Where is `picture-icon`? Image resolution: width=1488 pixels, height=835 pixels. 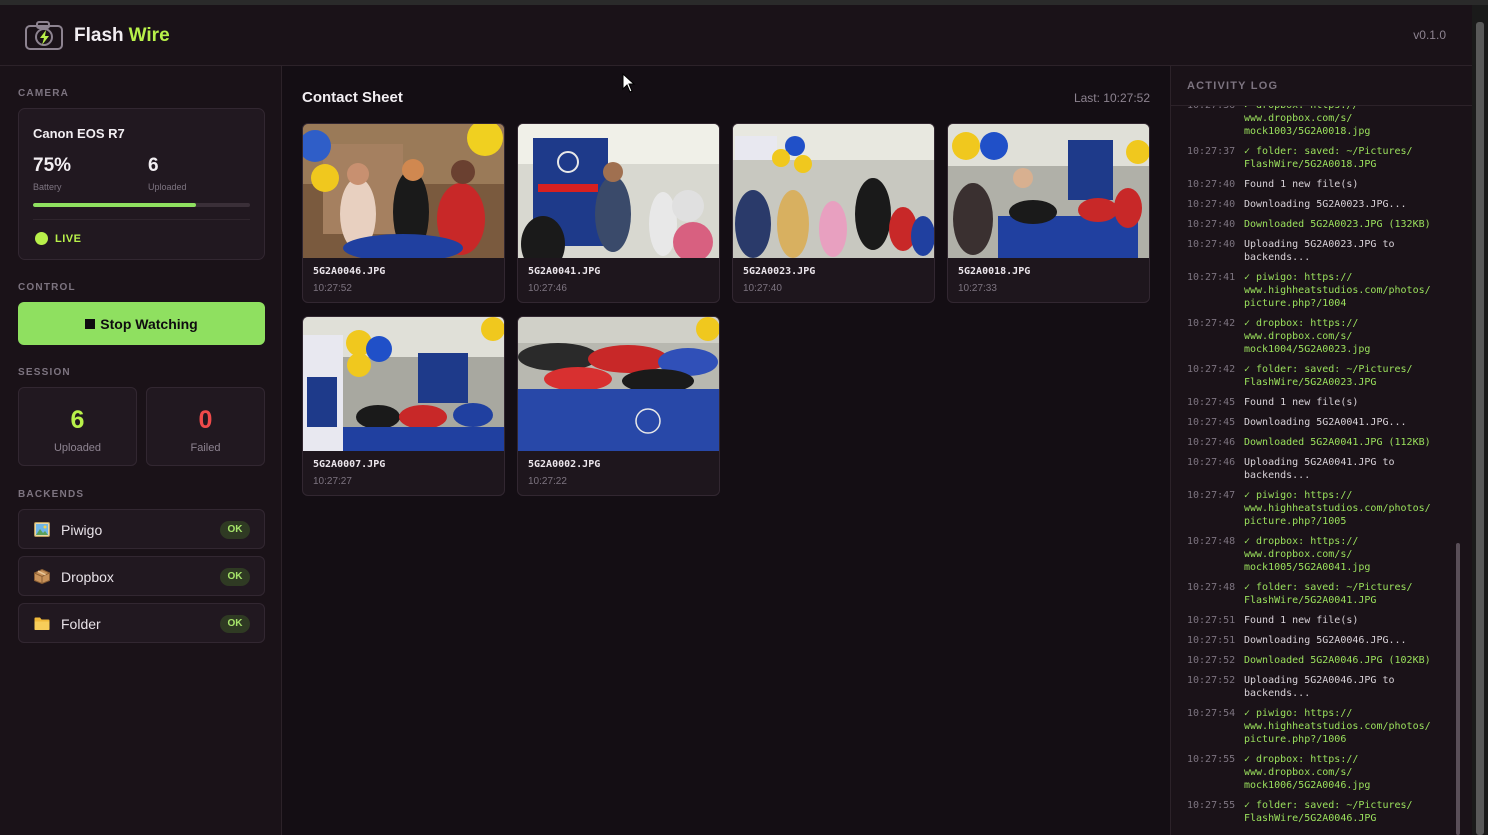
picture-icon is located at coordinates (42, 529).